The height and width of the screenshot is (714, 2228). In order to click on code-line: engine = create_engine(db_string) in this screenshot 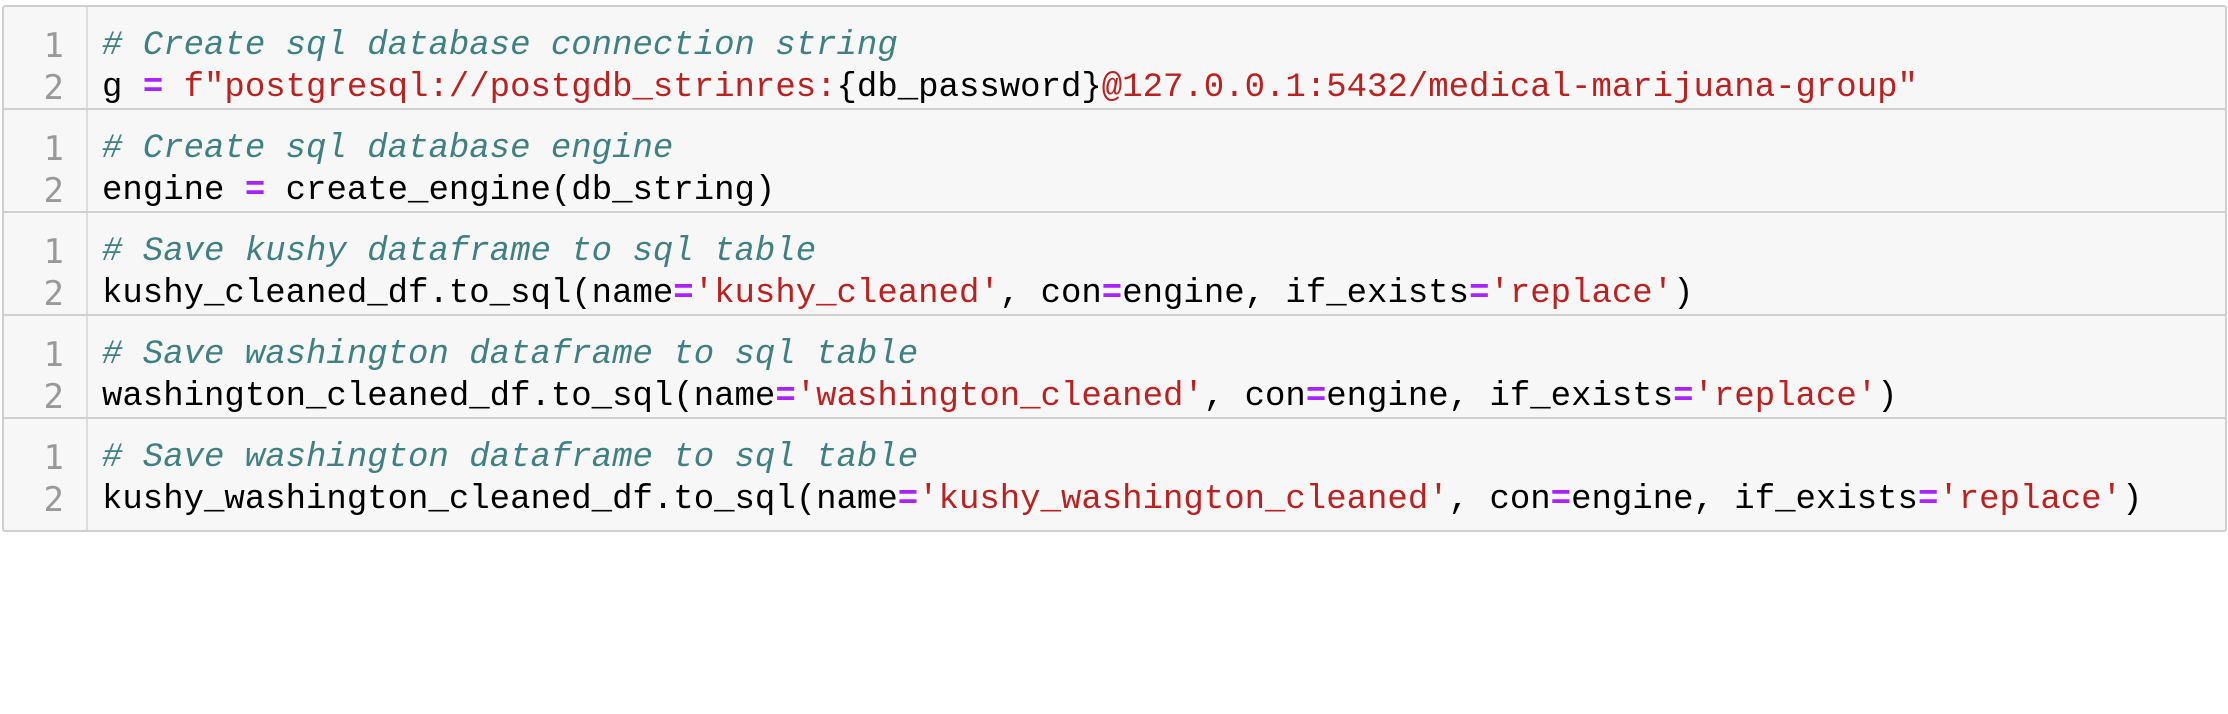, I will do `click(438, 191)`.